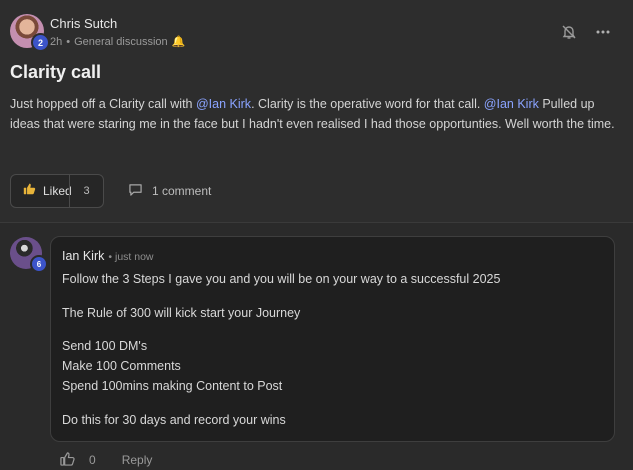 The height and width of the screenshot is (470, 633). What do you see at coordinates (56, 72) in the screenshot?
I see `post-title: Clarity call` at bounding box center [56, 72].